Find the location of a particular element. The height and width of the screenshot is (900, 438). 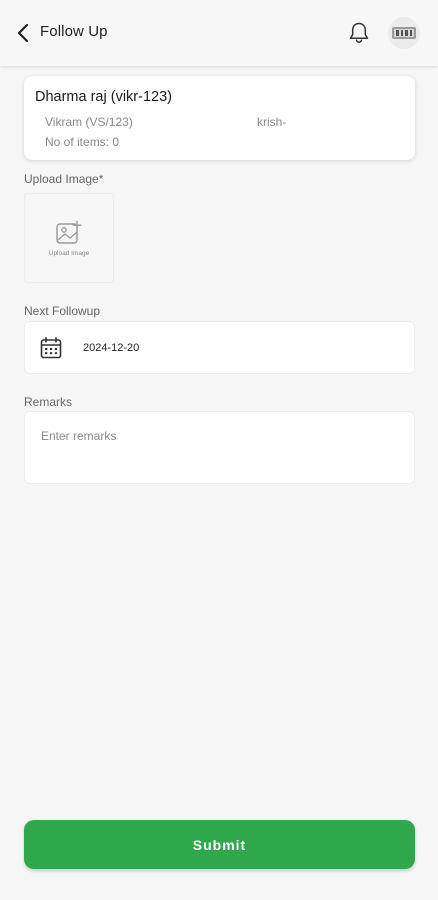

back-button is located at coordinates (23, 33).